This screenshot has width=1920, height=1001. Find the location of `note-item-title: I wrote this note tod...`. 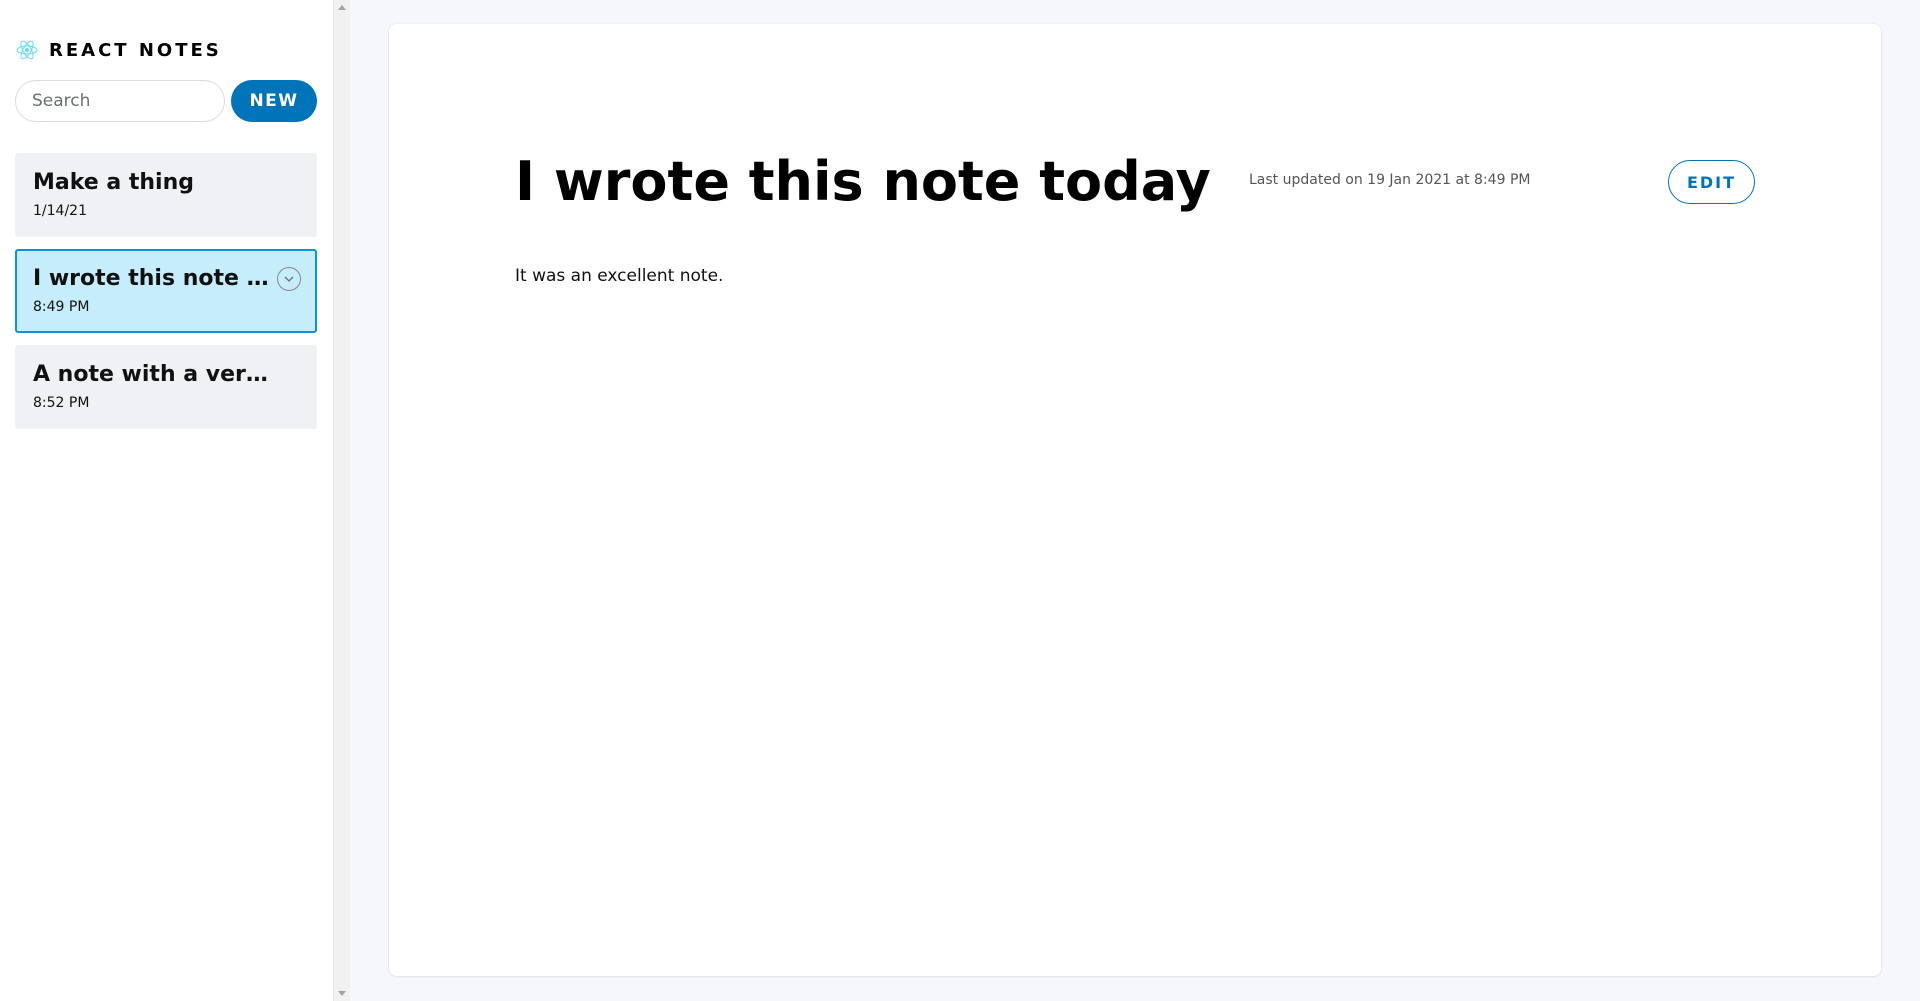

note-item-title: I wrote this note tod... is located at coordinates (153, 278).